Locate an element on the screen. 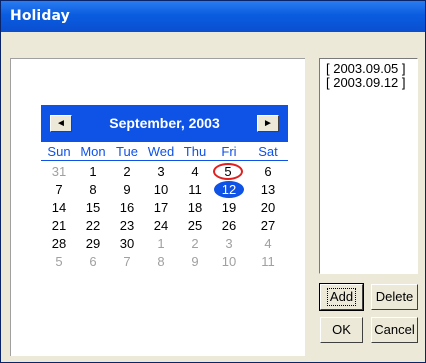  holiday-list: [ 2003.09.05 ][ 2003.09.12 ] is located at coordinates (368, 166).